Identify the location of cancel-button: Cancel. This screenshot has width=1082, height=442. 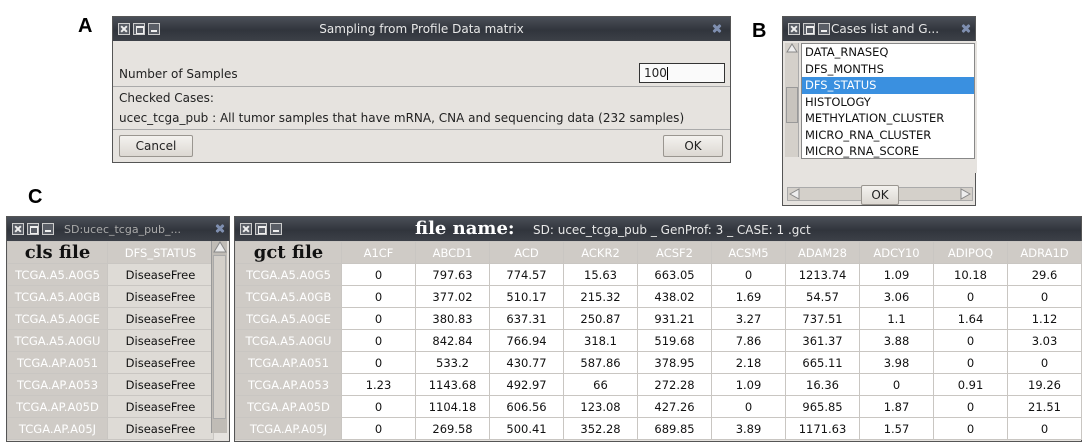
(156, 146).